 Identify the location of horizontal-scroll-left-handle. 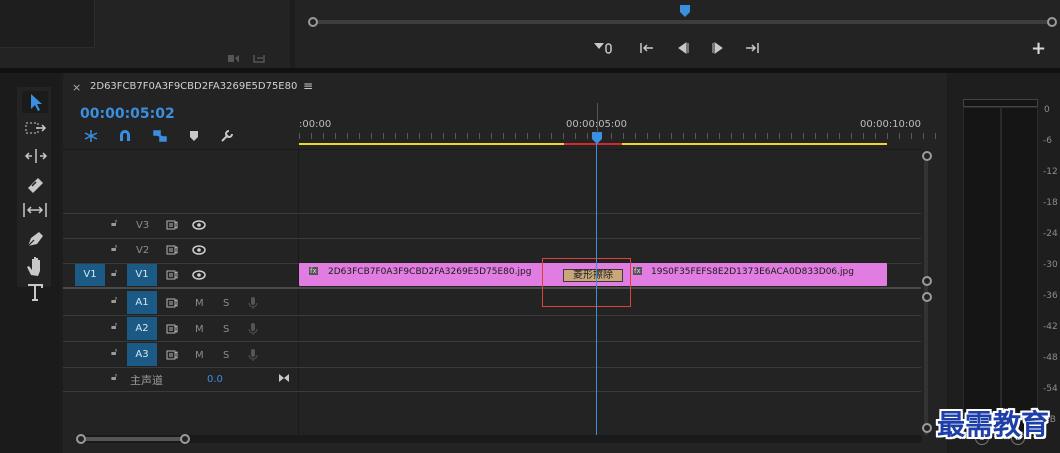
(81, 439).